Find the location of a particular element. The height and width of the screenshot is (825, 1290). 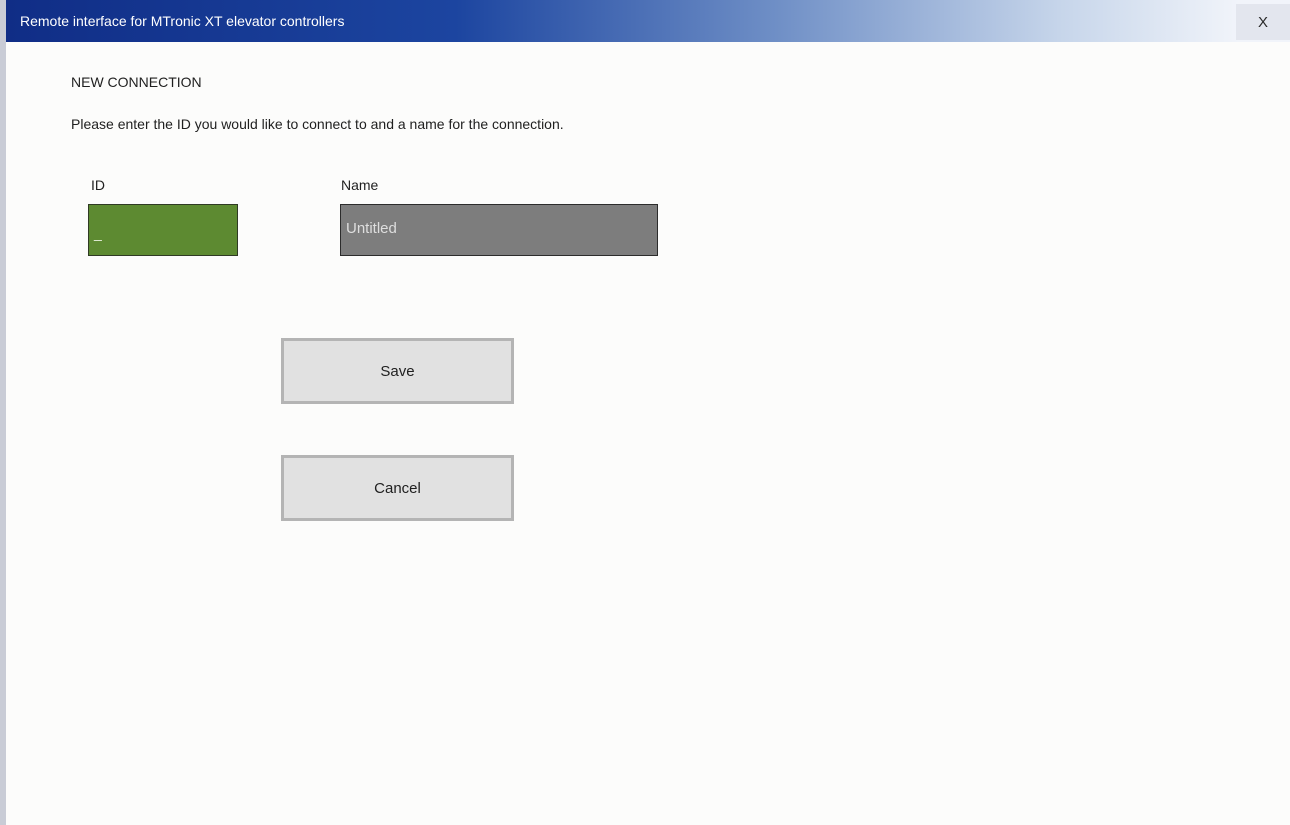

id-input: _ is located at coordinates (163, 230).